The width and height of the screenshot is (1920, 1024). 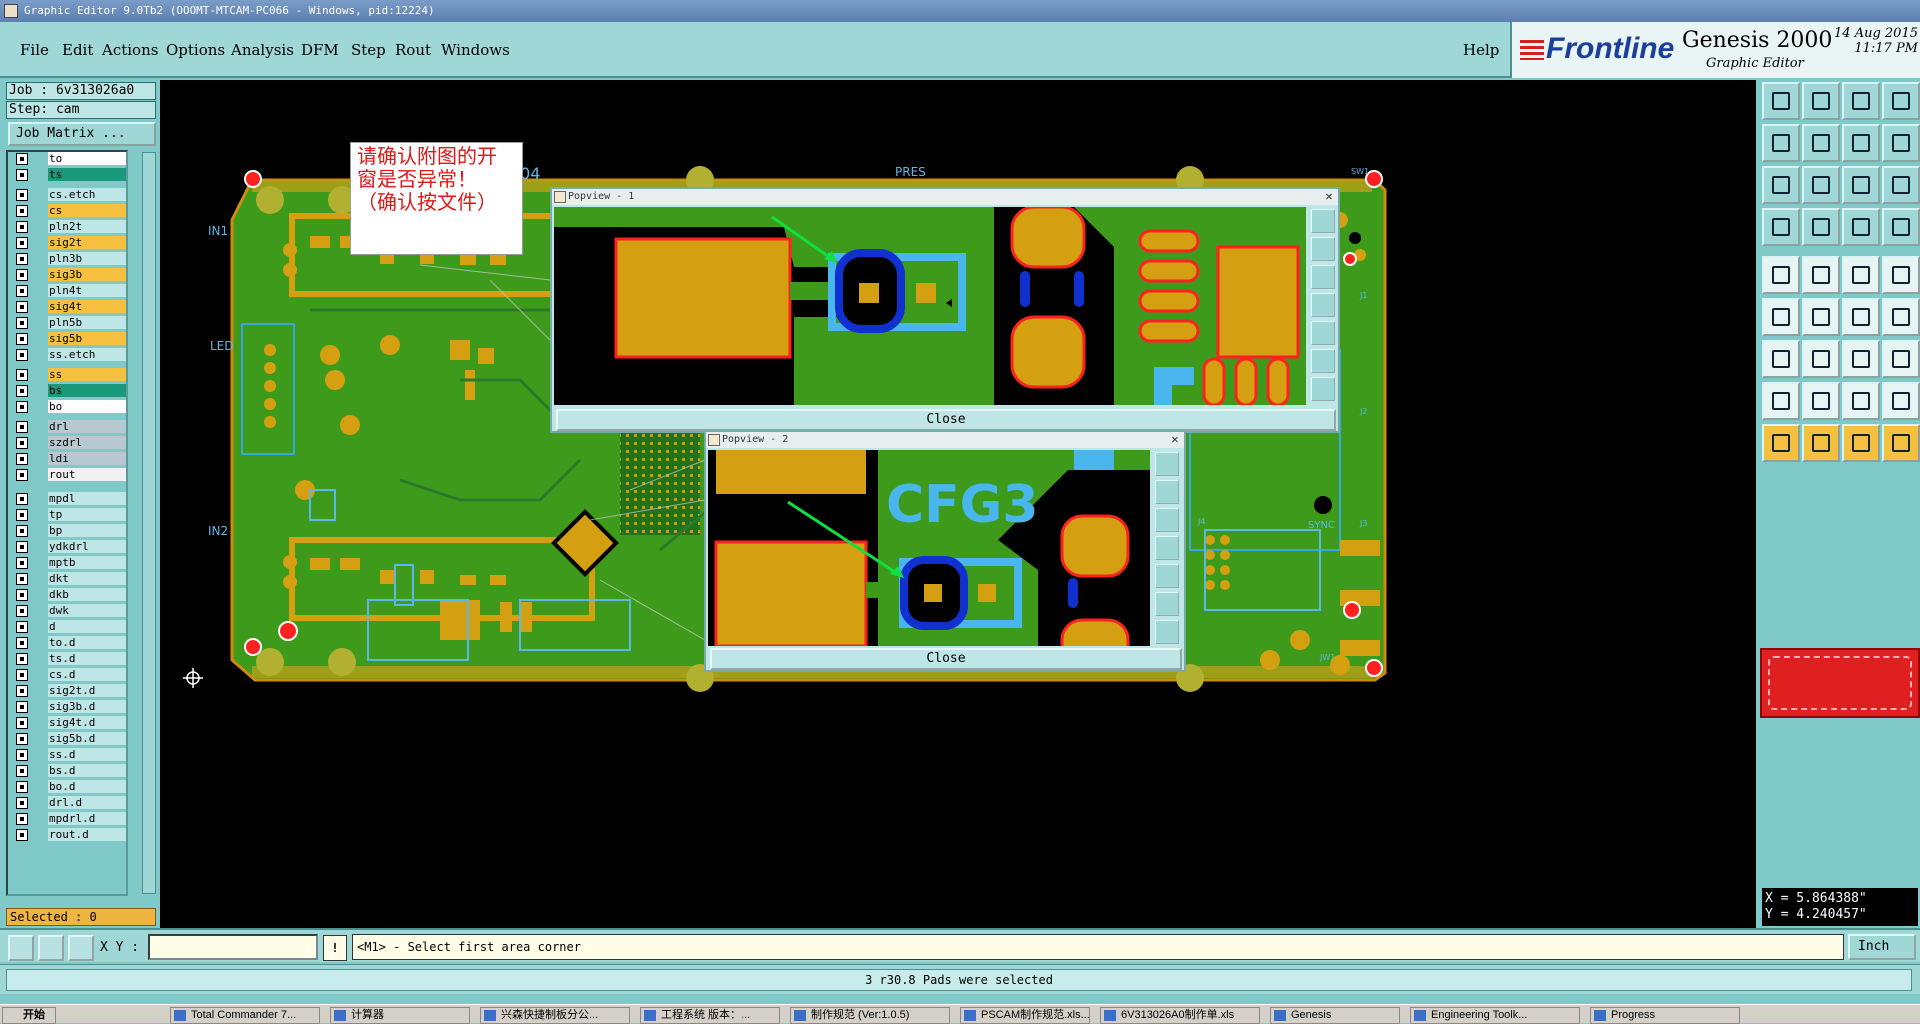 I want to click on layer-name: ts, so click(x=87, y=174).